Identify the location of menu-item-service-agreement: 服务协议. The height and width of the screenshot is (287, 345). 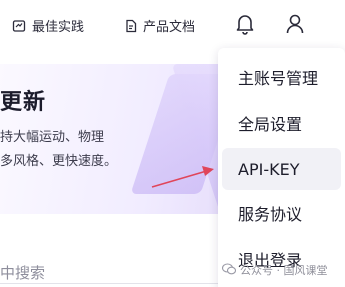
(281, 213).